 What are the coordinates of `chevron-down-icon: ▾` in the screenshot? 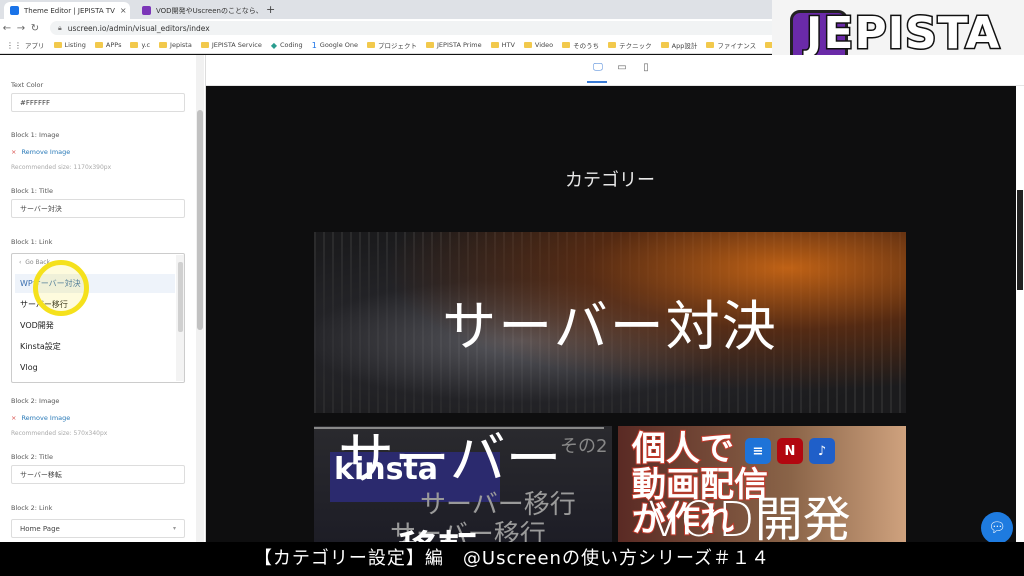 It's located at (174, 528).